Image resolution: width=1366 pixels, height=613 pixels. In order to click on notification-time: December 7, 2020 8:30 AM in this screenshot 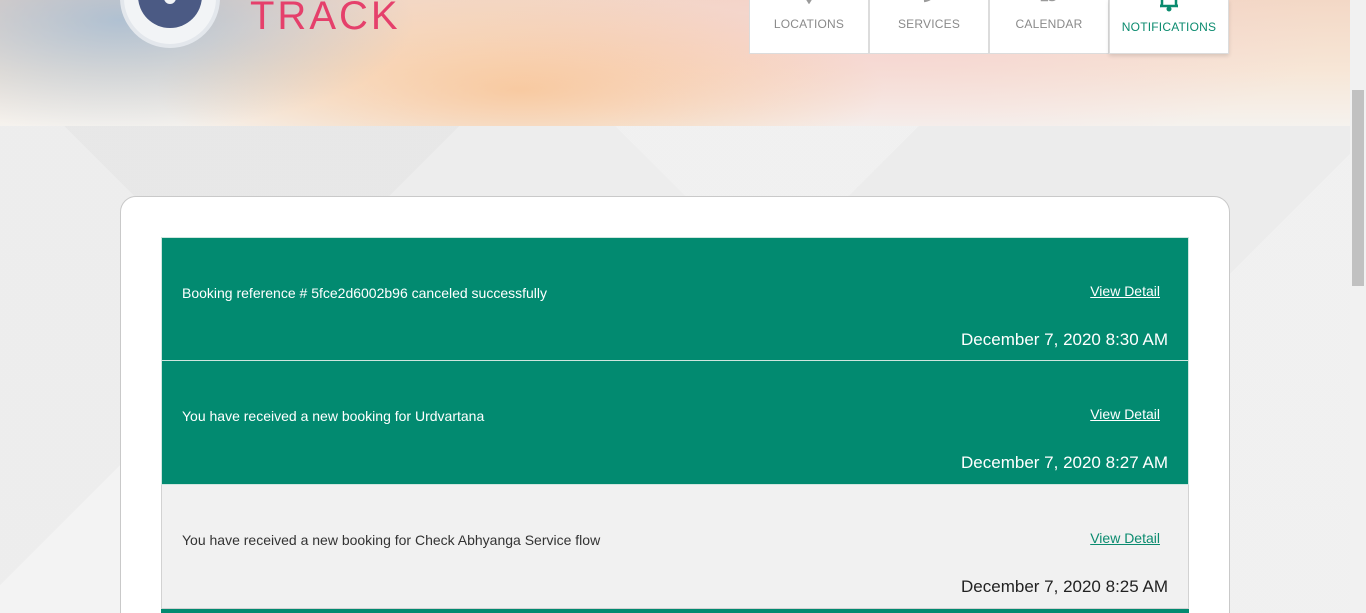, I will do `click(1064, 339)`.